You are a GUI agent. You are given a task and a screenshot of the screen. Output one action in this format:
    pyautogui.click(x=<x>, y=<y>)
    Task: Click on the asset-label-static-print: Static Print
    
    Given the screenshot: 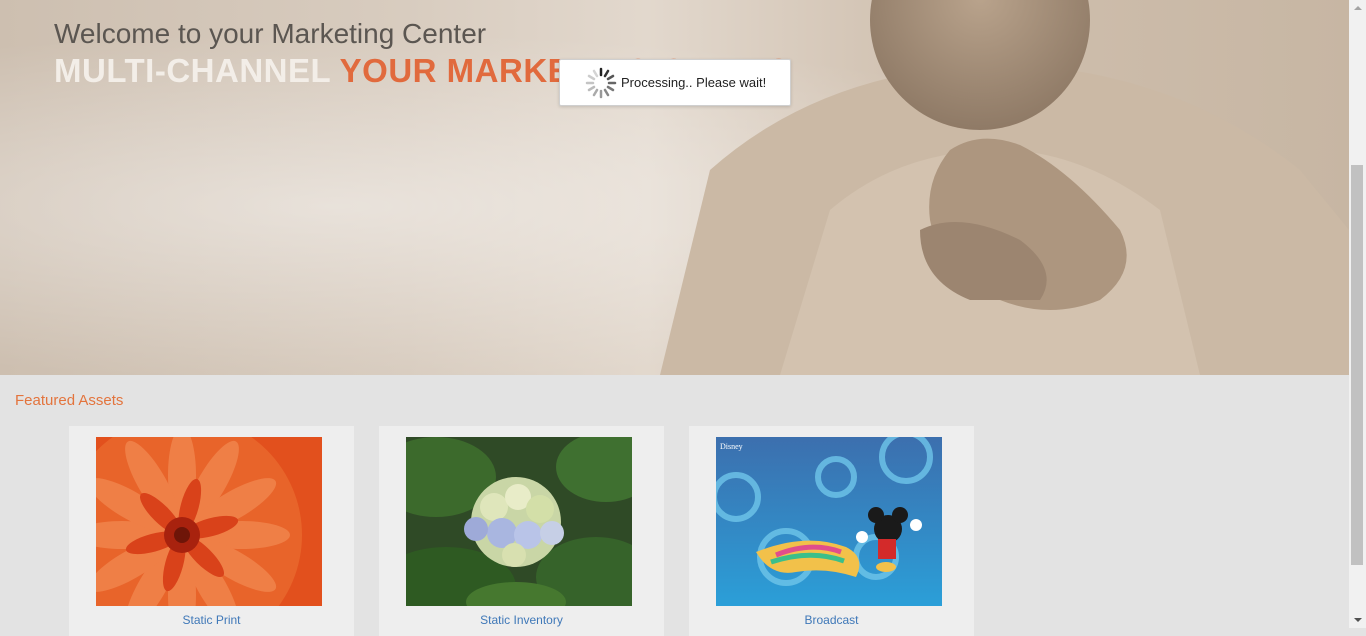 What is the action you would take?
    pyautogui.click(x=211, y=620)
    